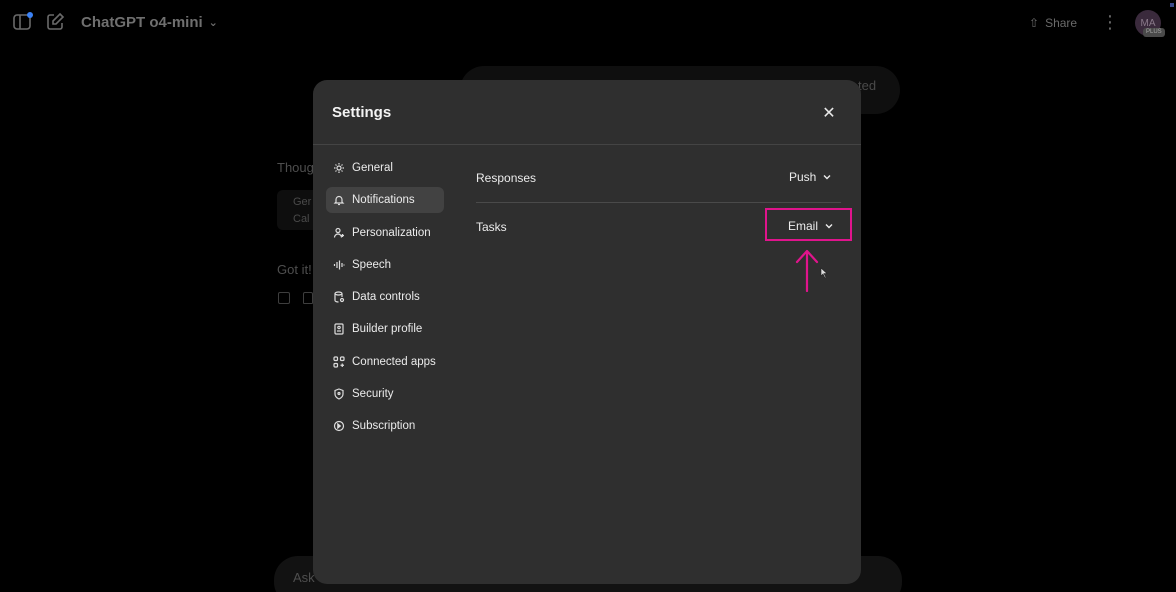 The image size is (1176, 592). I want to click on nav-label: General, so click(372, 168).